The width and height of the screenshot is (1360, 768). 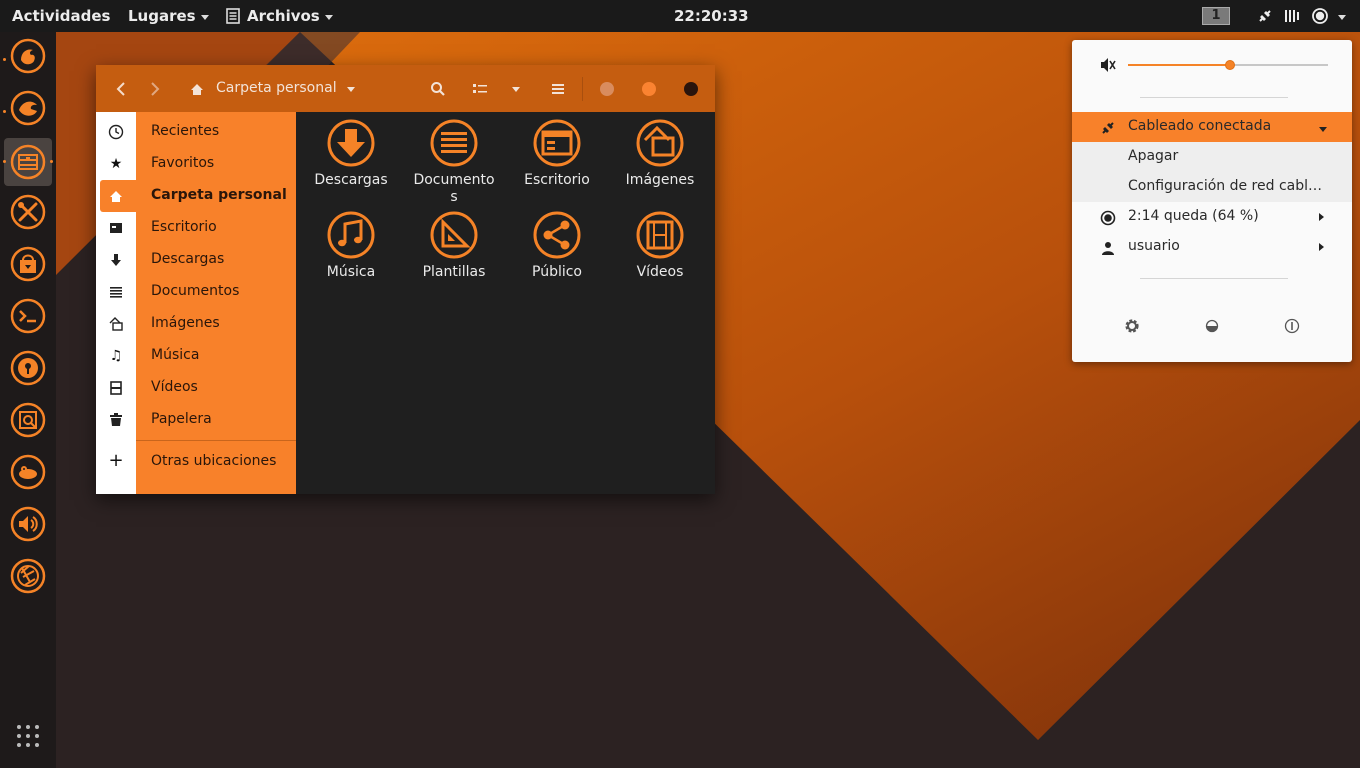 I want to click on download-icon, so click(x=116, y=260).